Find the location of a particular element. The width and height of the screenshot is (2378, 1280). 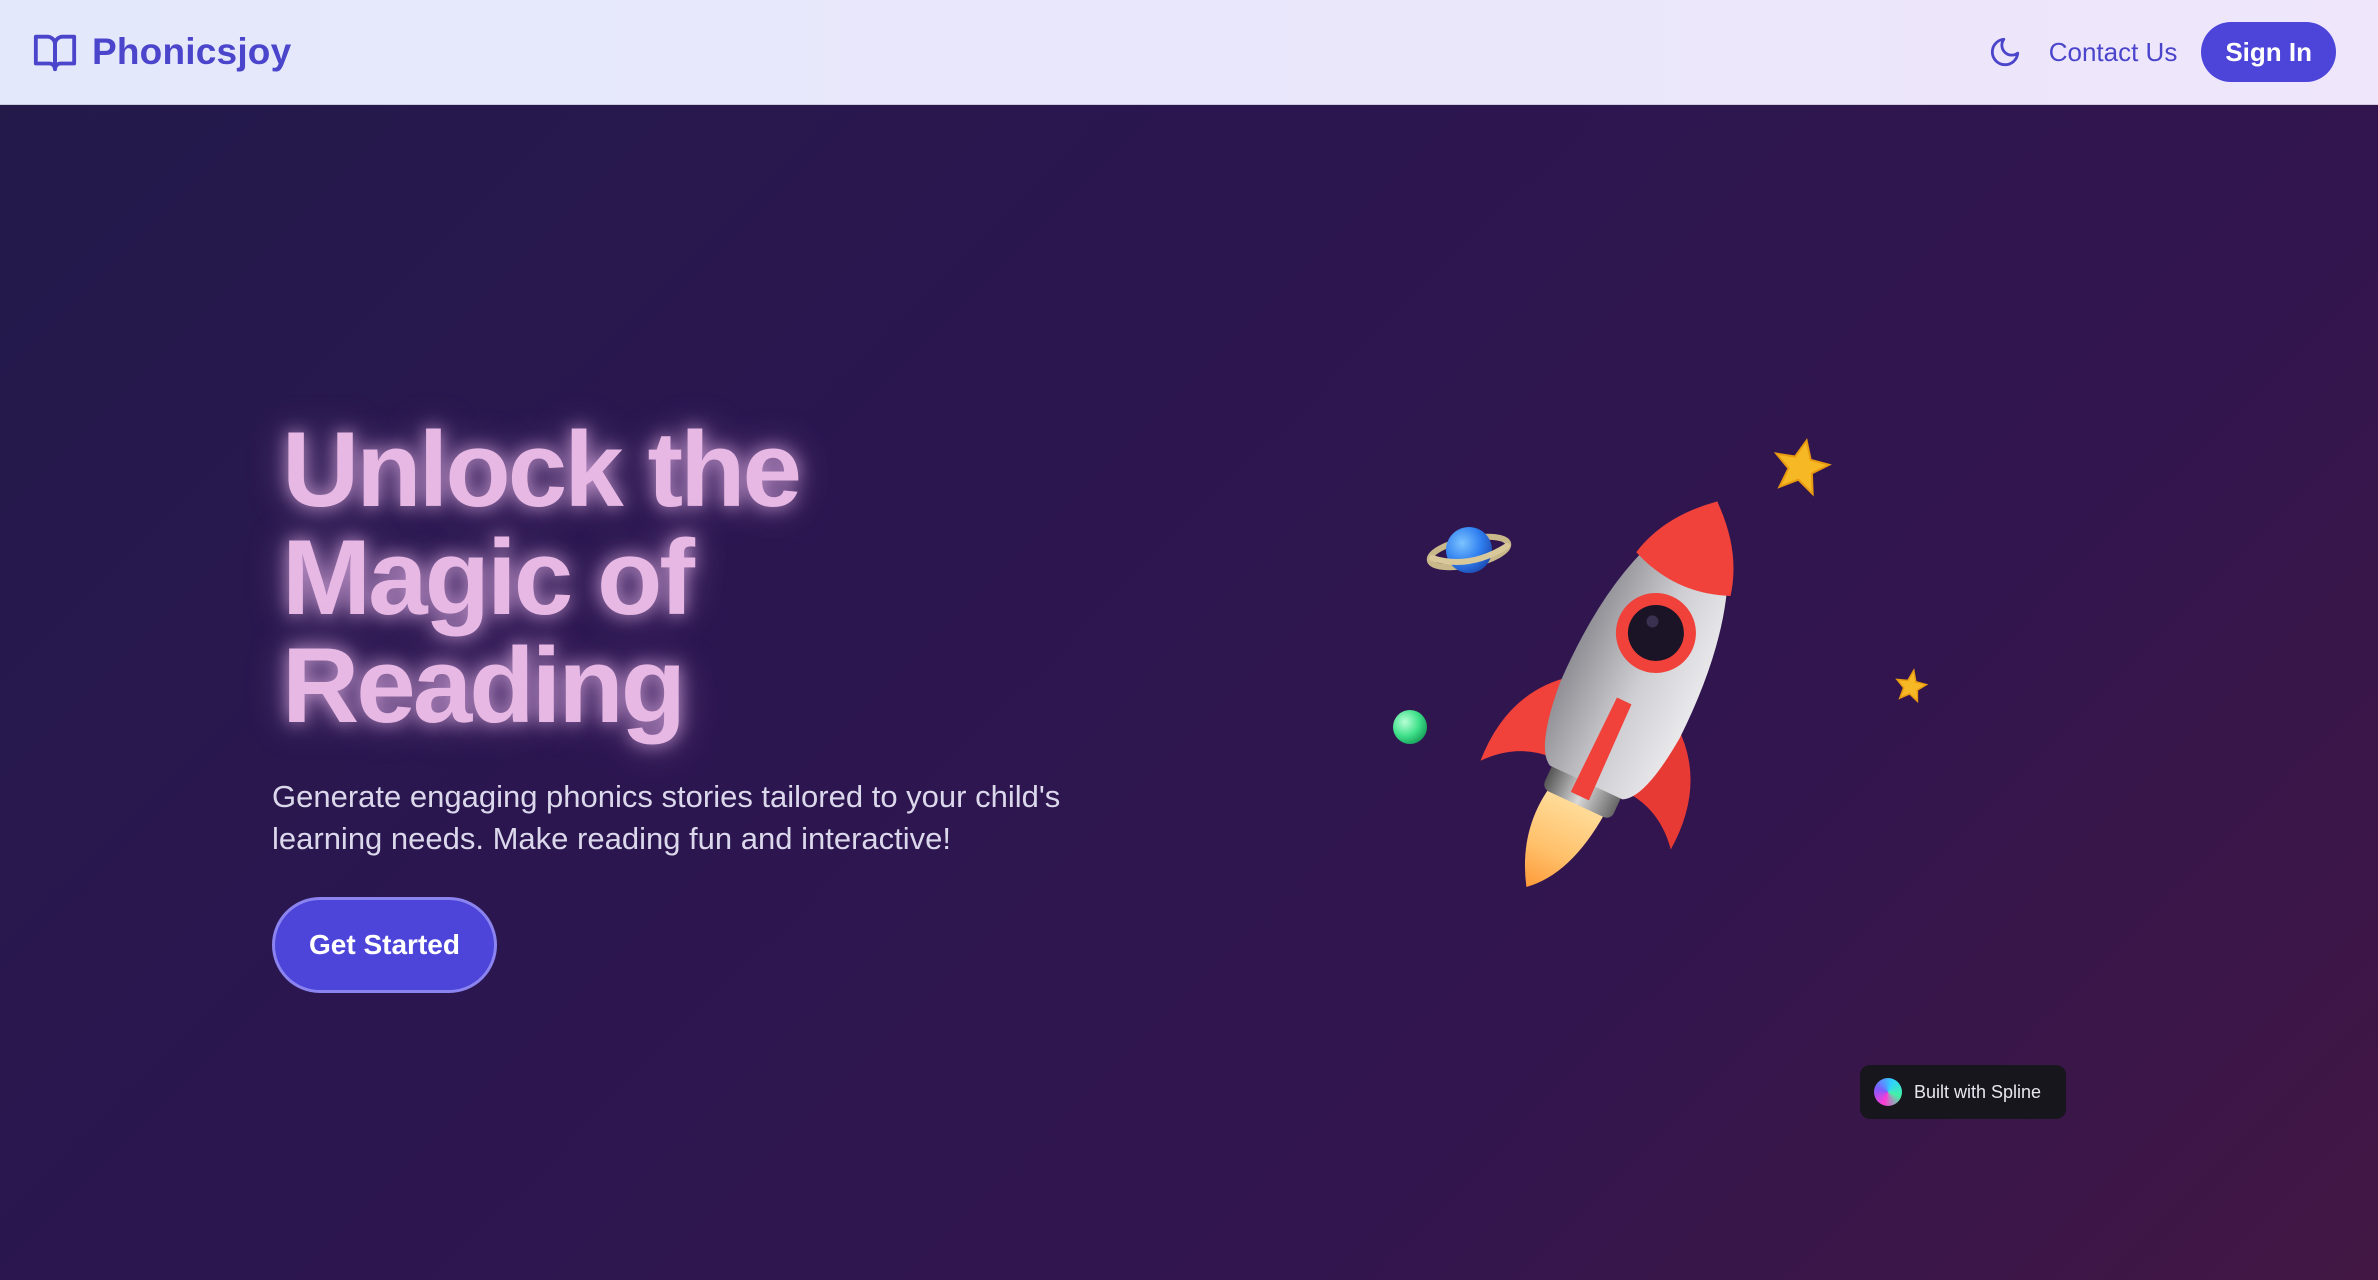

hero-title: Unlock the Magic of Reading is located at coordinates (632, 577).